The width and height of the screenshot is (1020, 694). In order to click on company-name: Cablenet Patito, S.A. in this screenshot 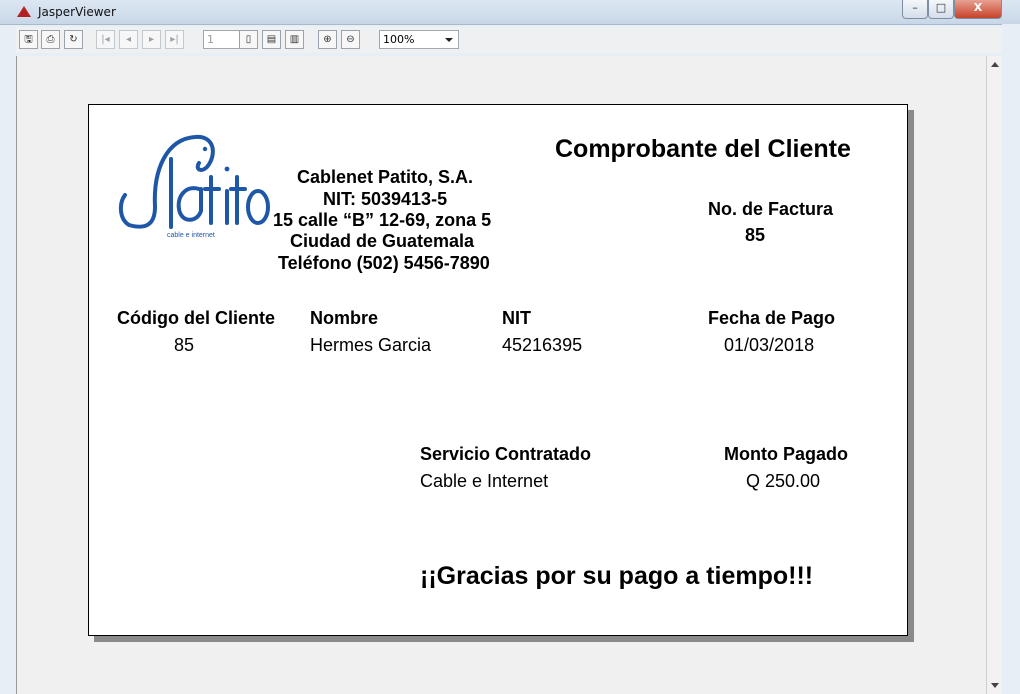, I will do `click(385, 177)`.